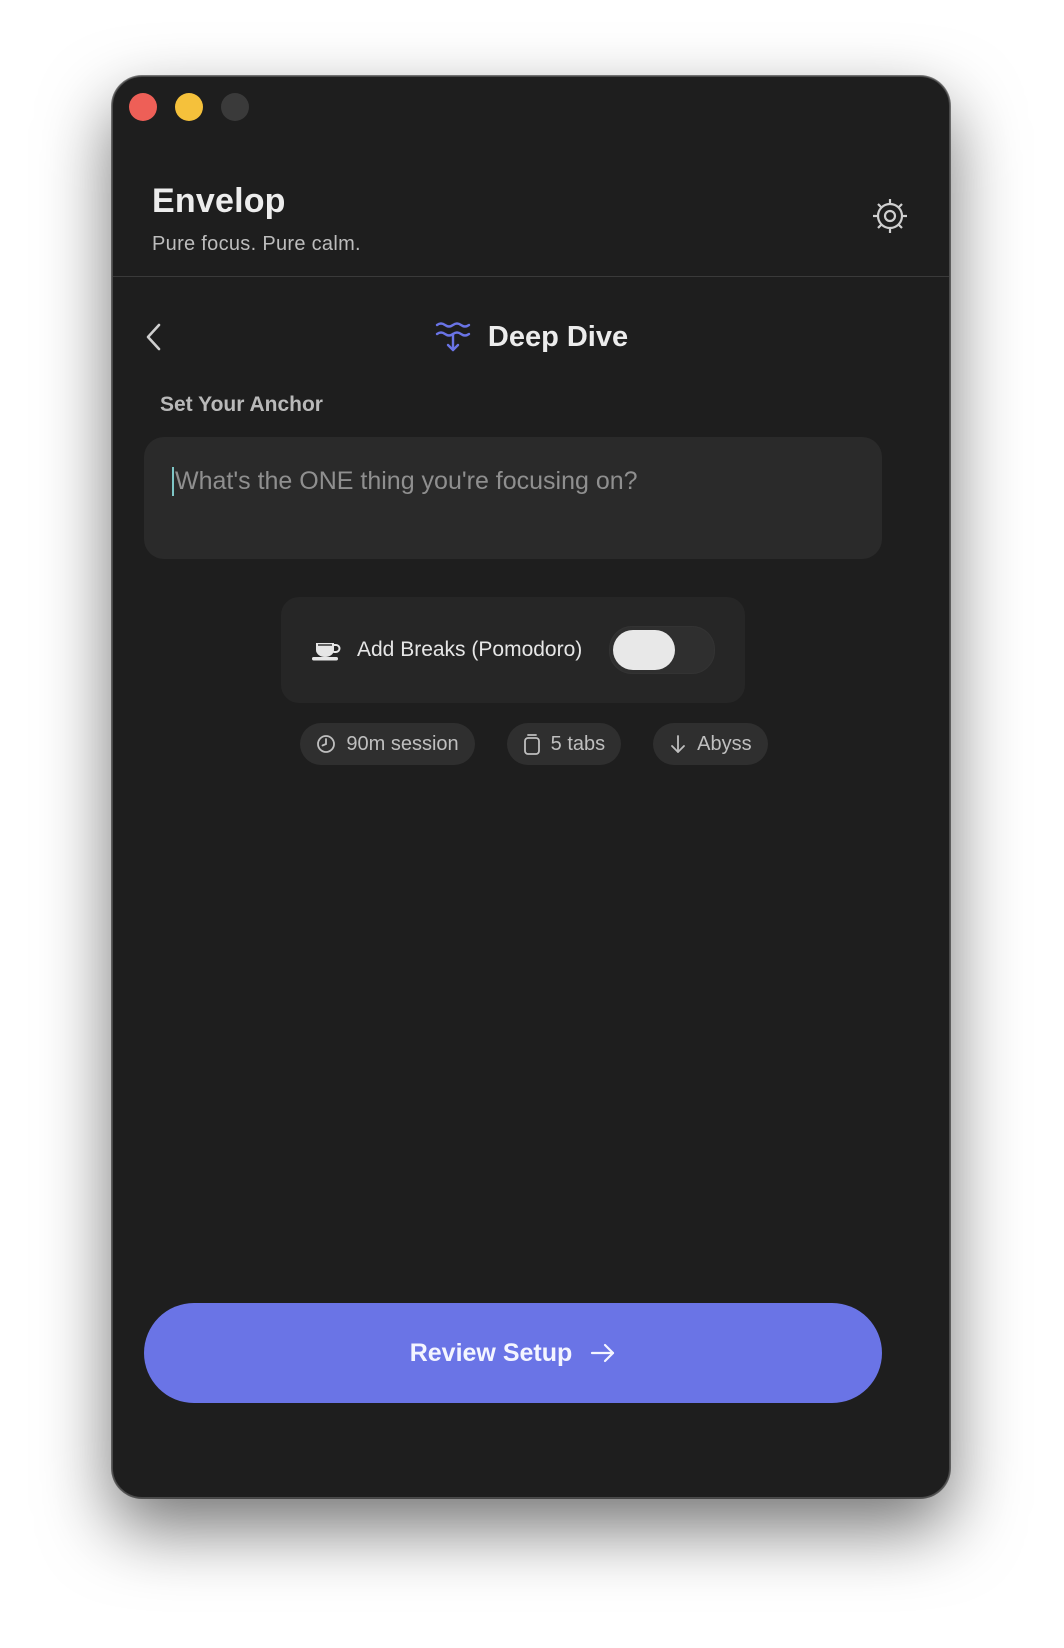 The width and height of the screenshot is (1064, 1648). I want to click on tabs-icon, so click(531, 744).